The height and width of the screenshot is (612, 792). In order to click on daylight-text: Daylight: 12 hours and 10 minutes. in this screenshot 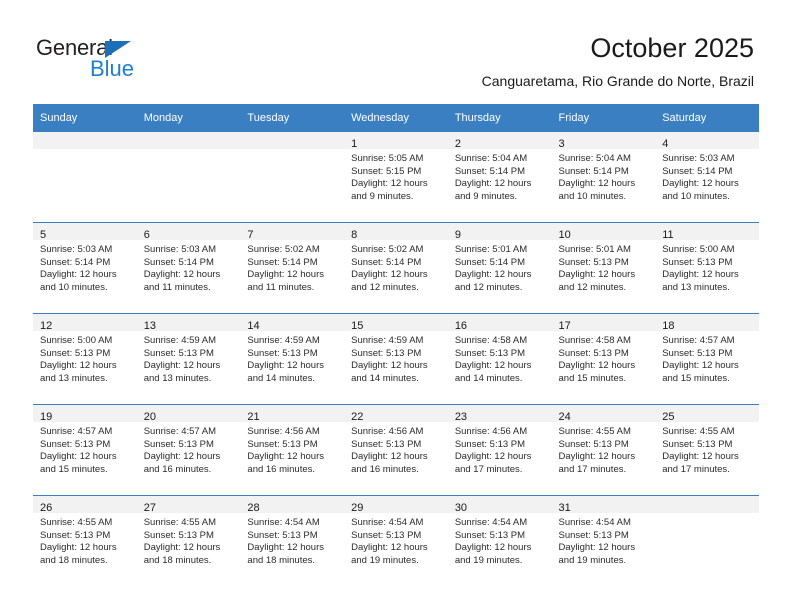, I will do `click(597, 190)`.